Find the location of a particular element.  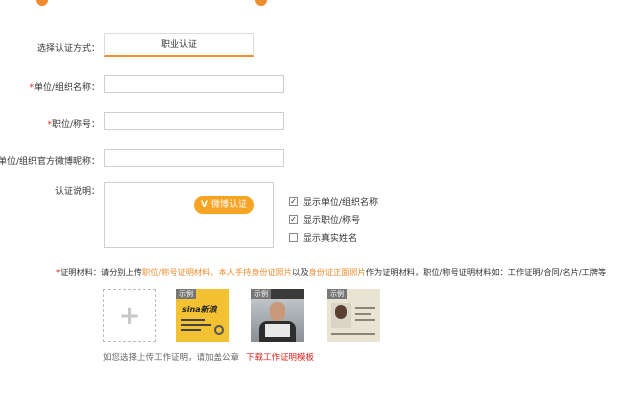

sample-work-badge: 示例 sina新浪 is located at coordinates (202, 315).